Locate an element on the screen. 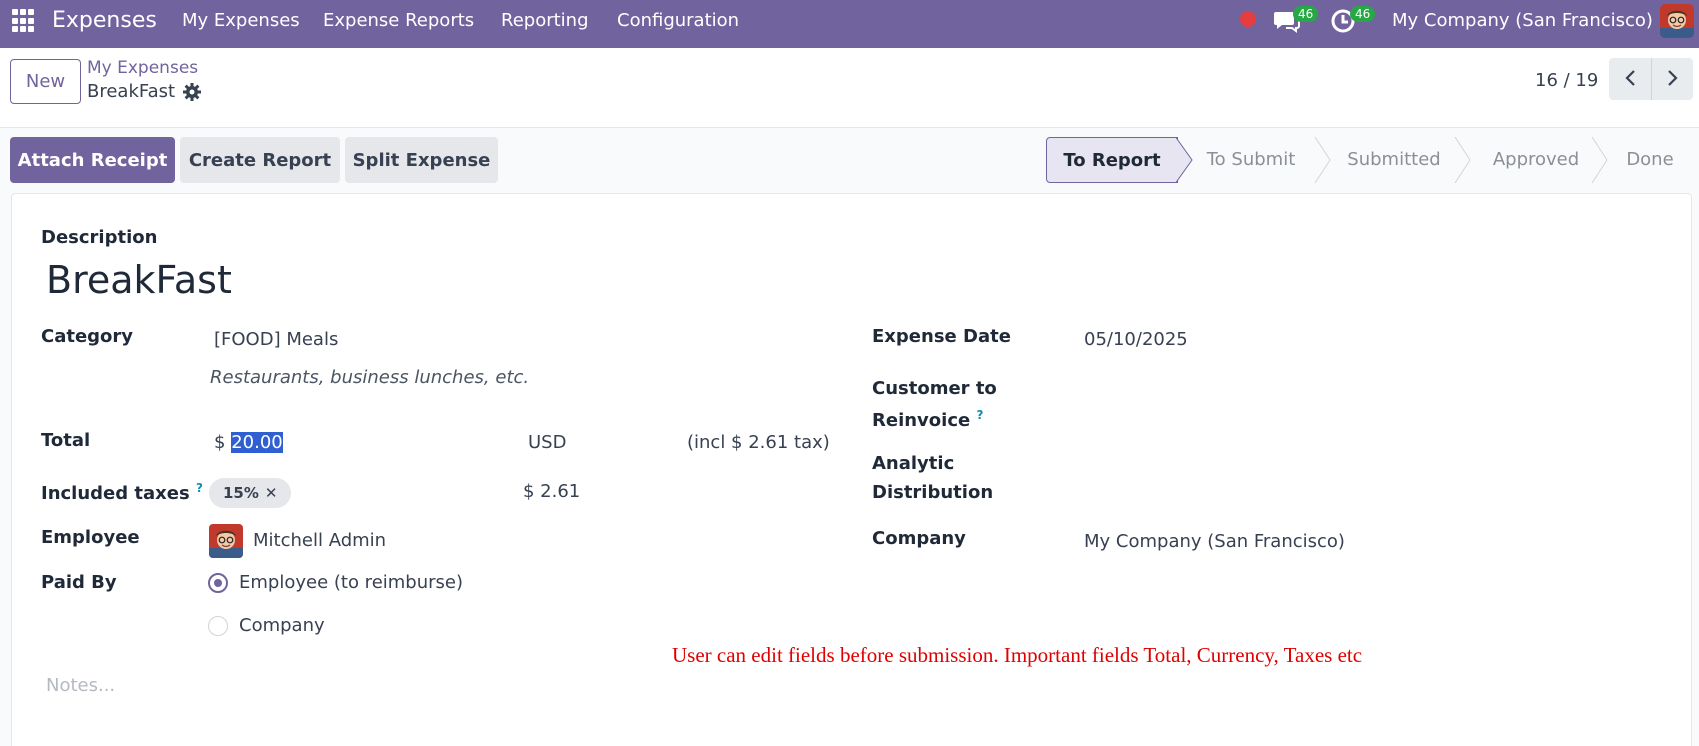  menu-configuration: Configuration is located at coordinates (678, 20).